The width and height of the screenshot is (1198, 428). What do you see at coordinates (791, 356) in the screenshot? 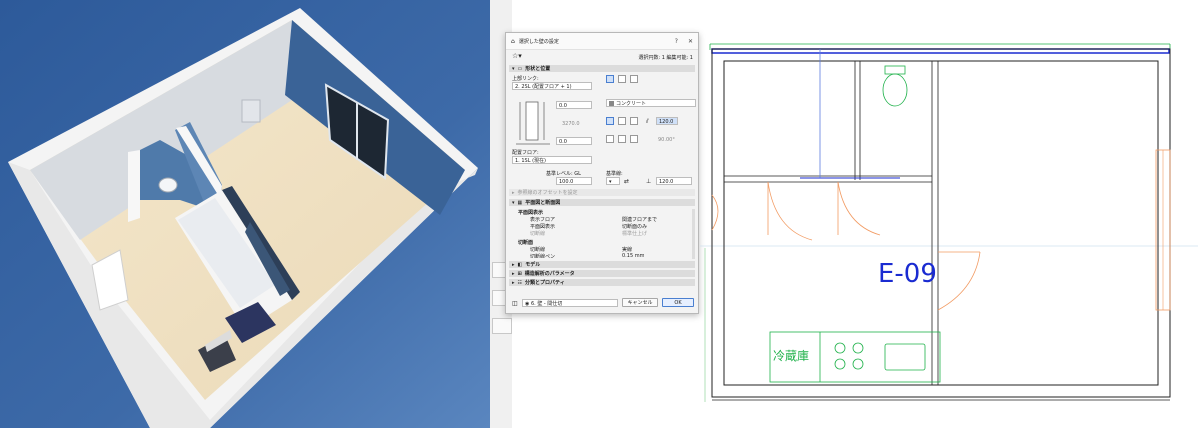
I see `fridge-label: 冷蔵庫` at bounding box center [791, 356].